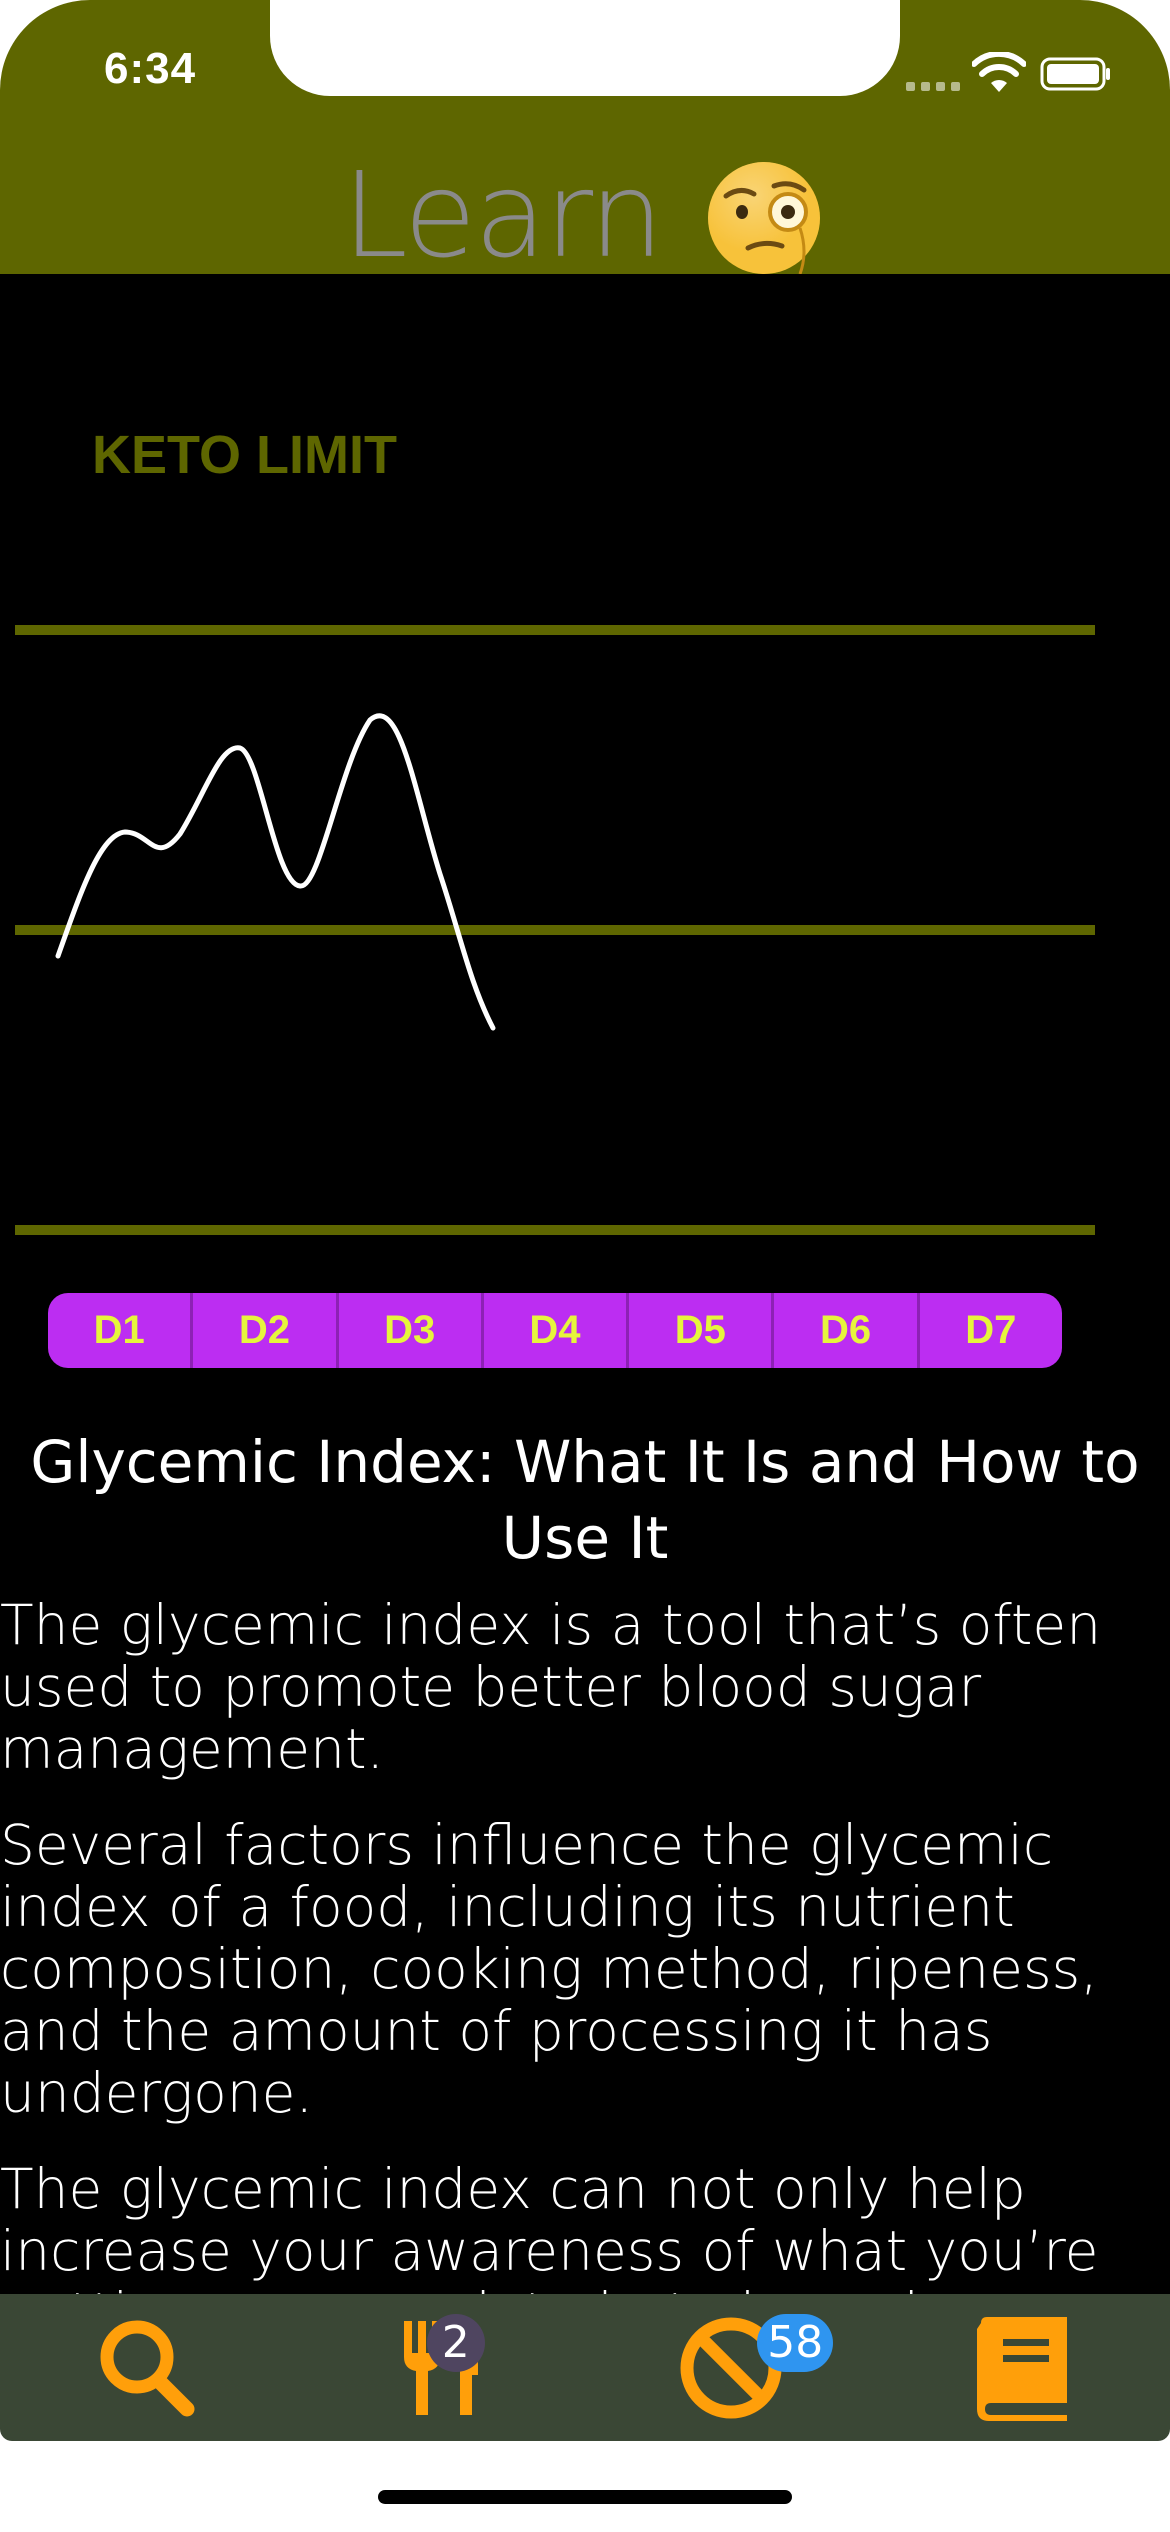  What do you see at coordinates (702, 1330) in the screenshot?
I see `day-tab-d5: D5` at bounding box center [702, 1330].